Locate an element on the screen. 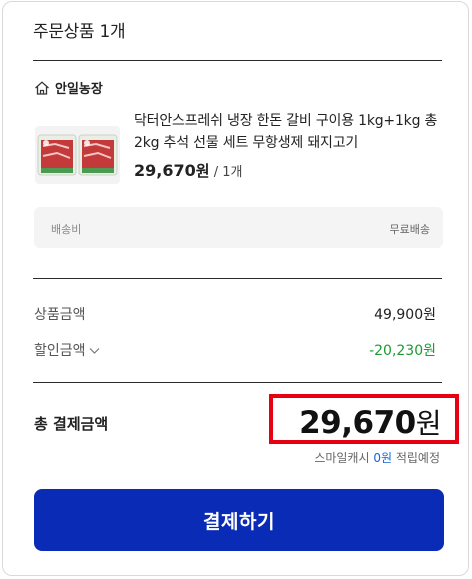 This screenshot has height=579, width=472. items-divider is located at coordinates (237, 278).